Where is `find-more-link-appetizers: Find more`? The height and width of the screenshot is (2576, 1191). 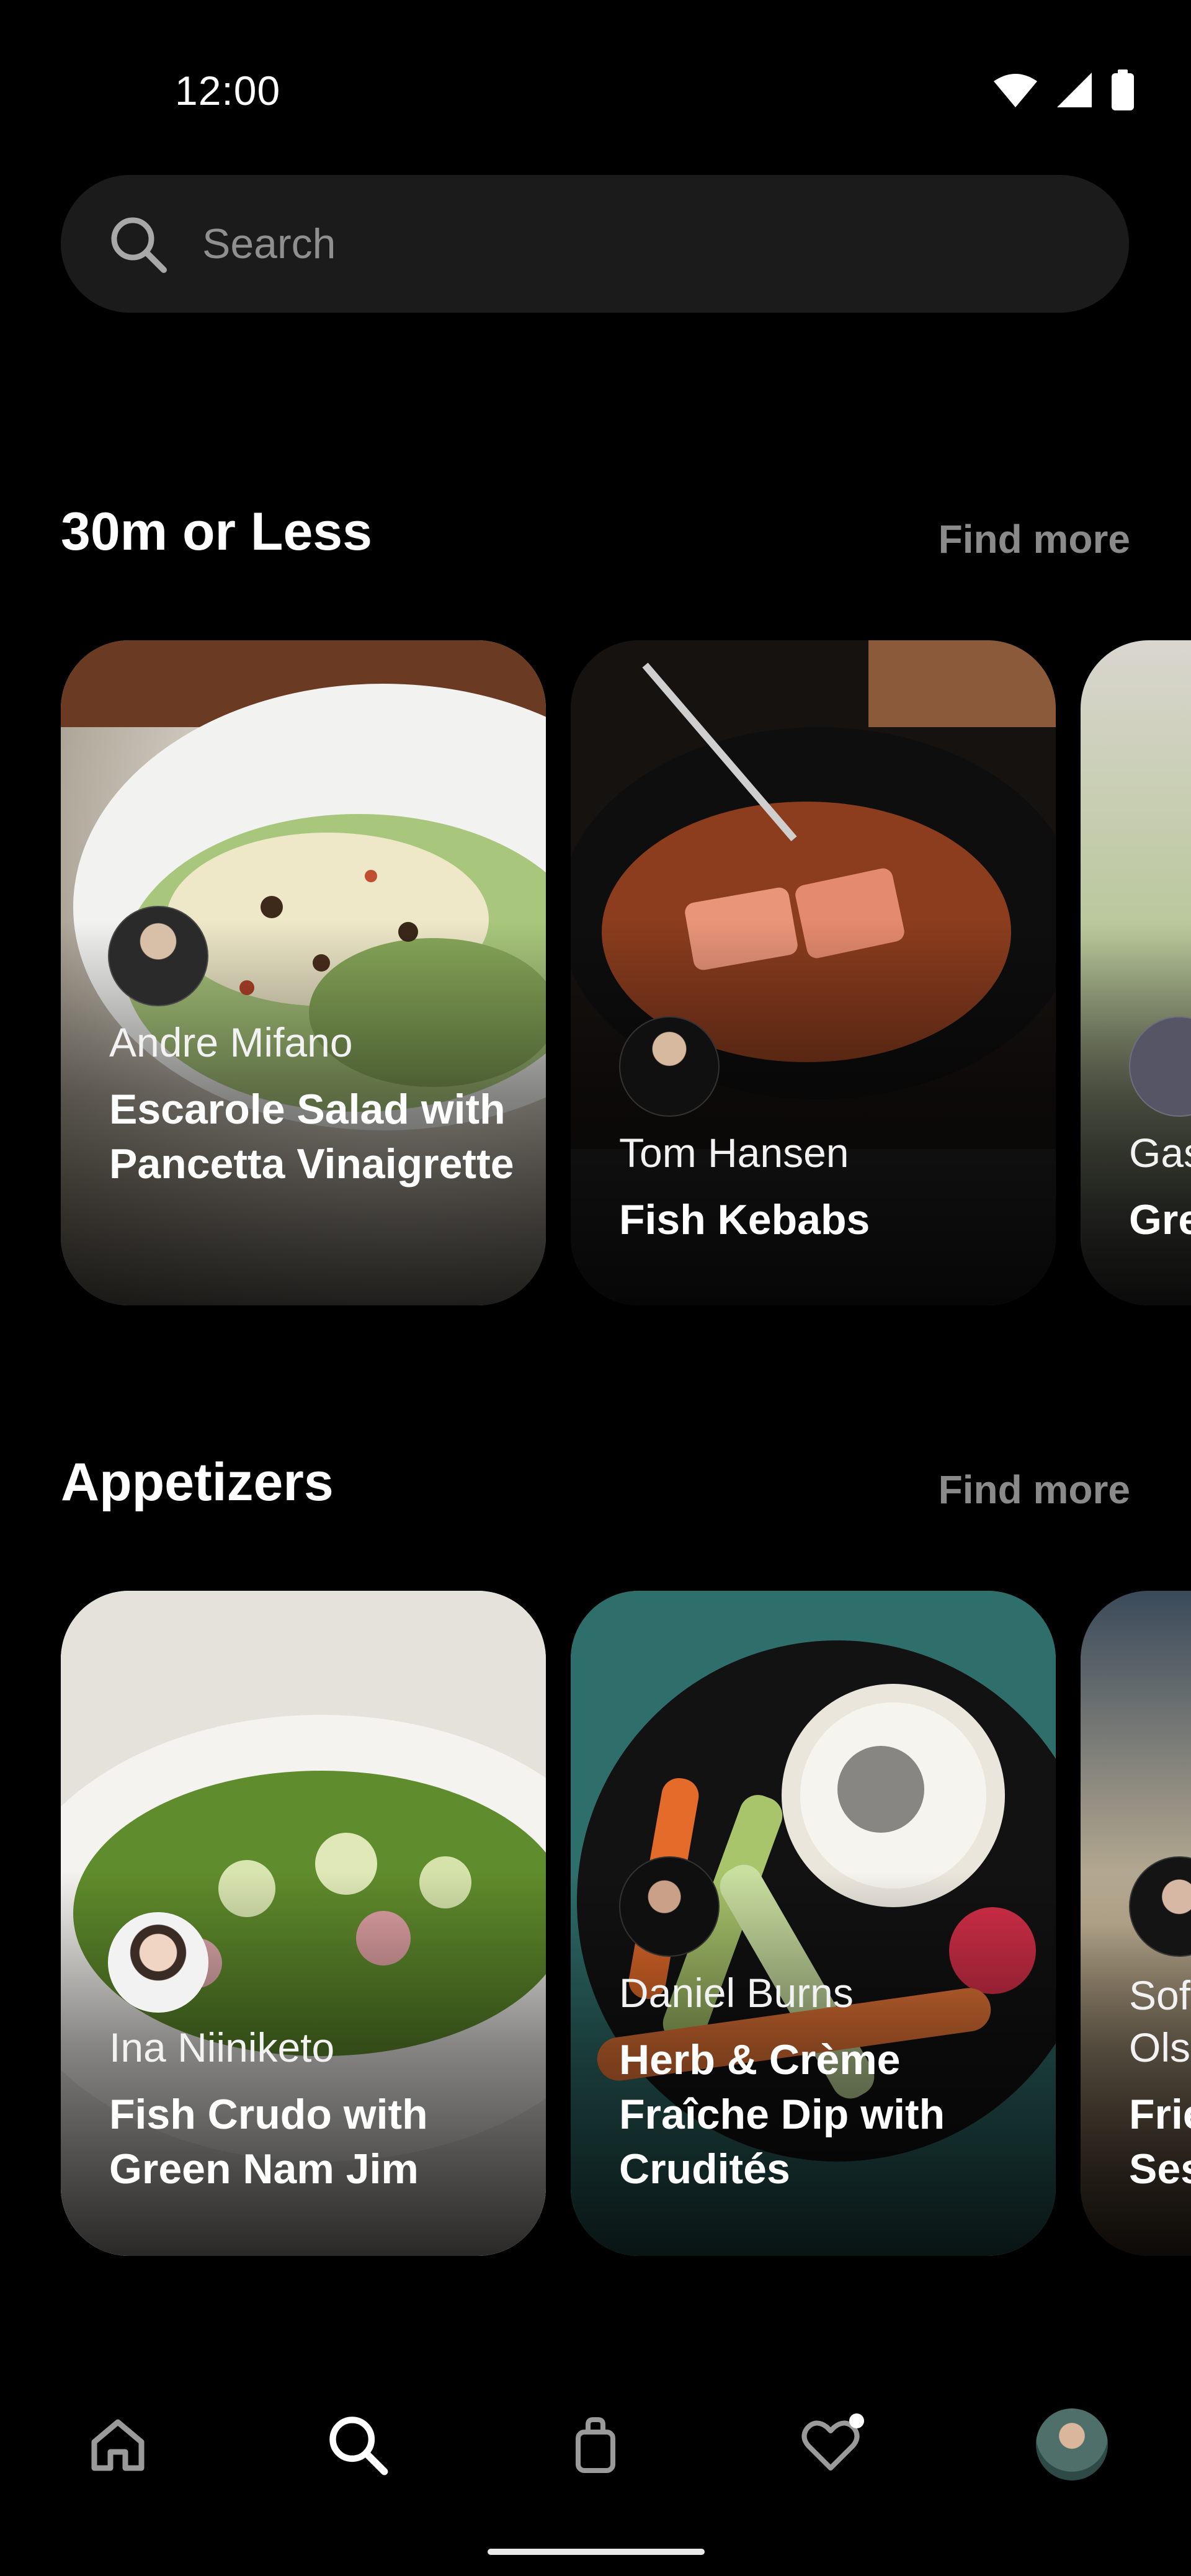 find-more-link-appetizers: Find more is located at coordinates (1034, 1490).